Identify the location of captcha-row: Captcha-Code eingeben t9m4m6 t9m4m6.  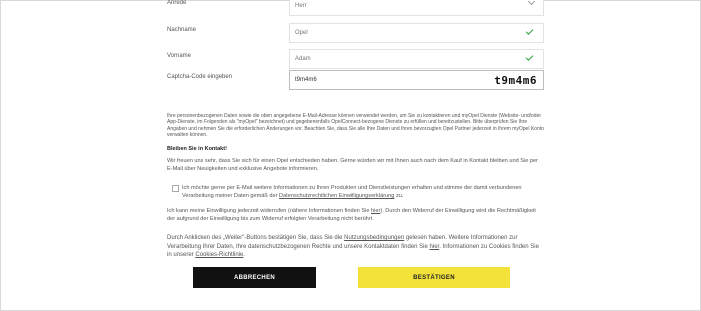
(355, 80).